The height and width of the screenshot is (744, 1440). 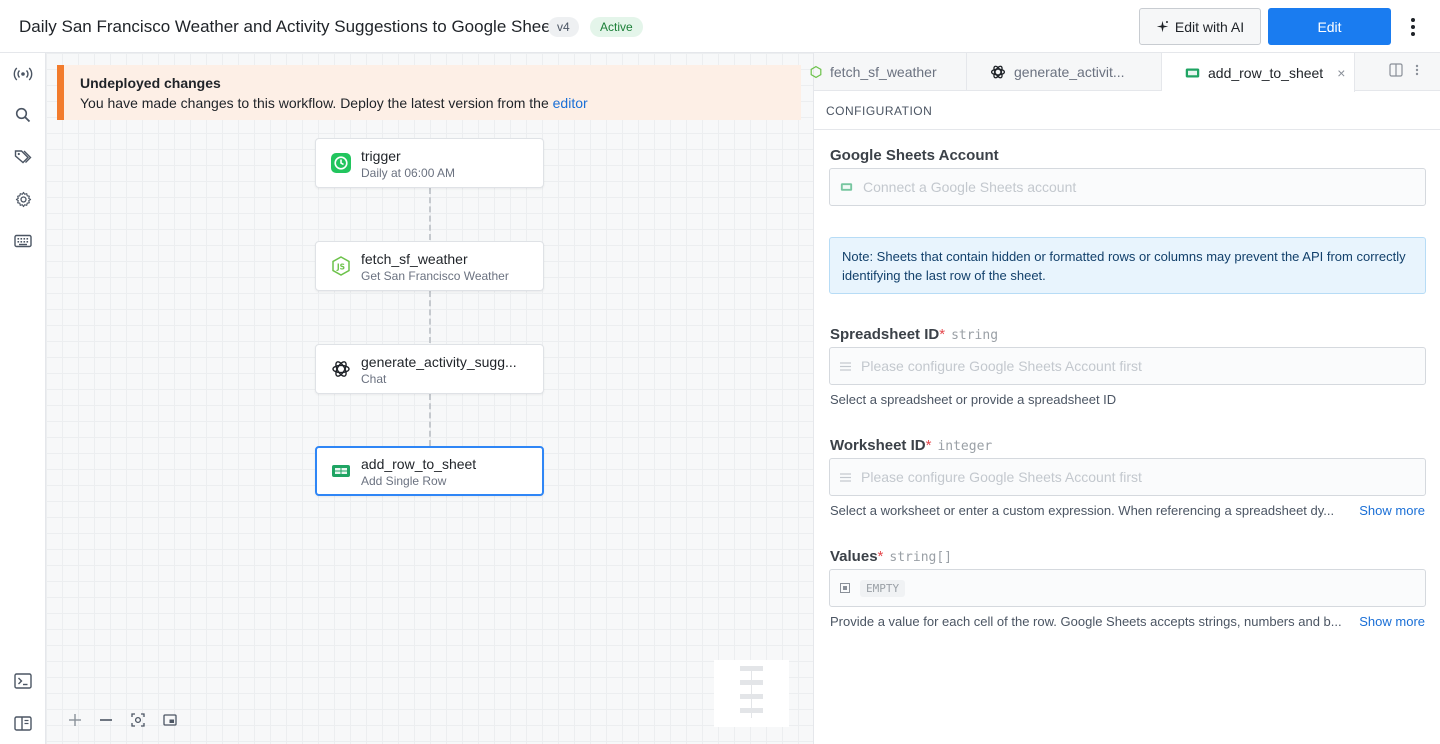 What do you see at coordinates (1396, 70) in the screenshot?
I see `split-view-icon` at bounding box center [1396, 70].